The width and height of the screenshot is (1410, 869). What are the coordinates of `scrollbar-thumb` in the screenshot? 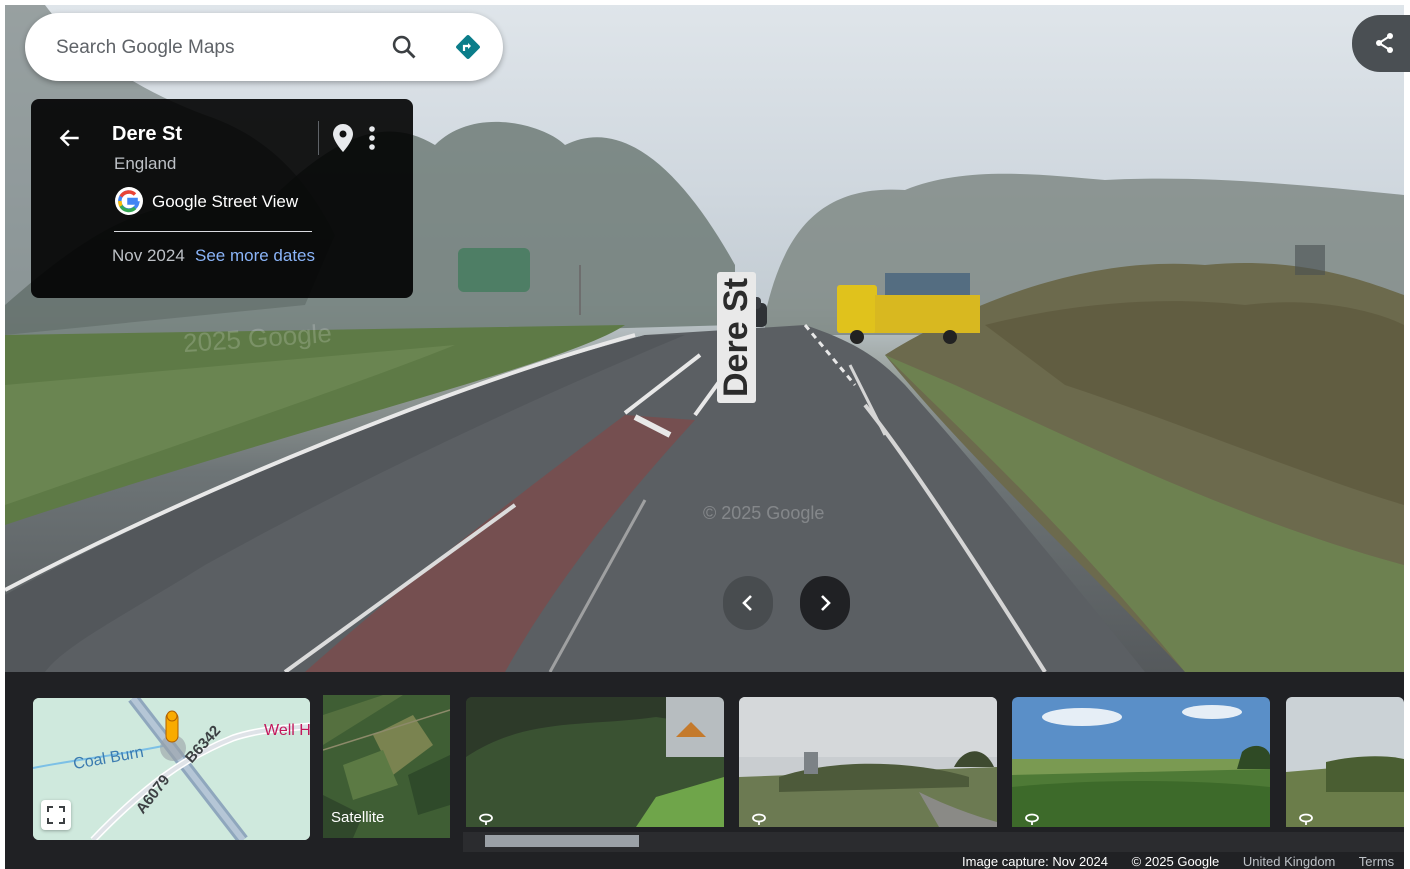 It's located at (562, 841).